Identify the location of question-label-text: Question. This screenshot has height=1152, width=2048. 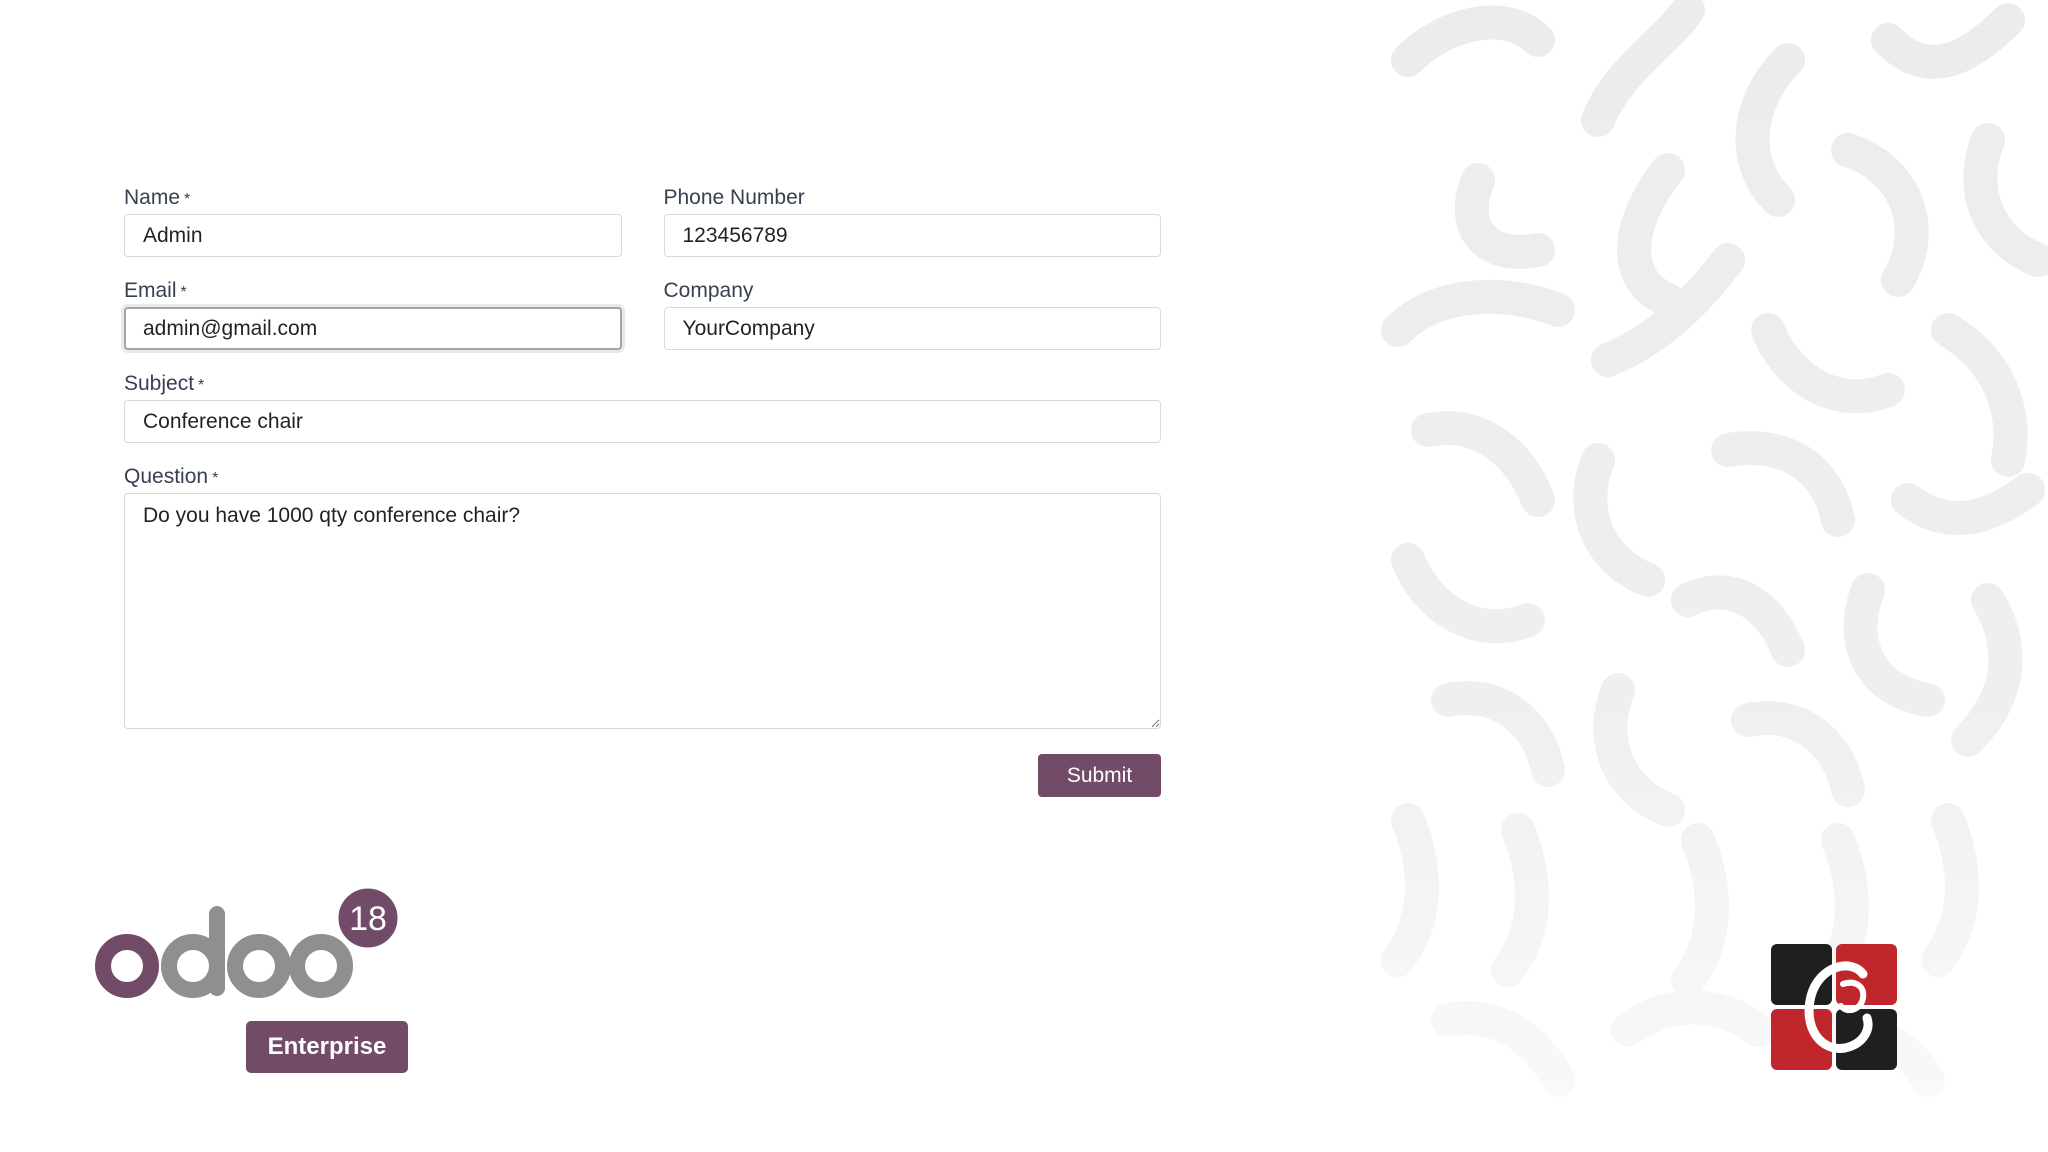
(166, 476).